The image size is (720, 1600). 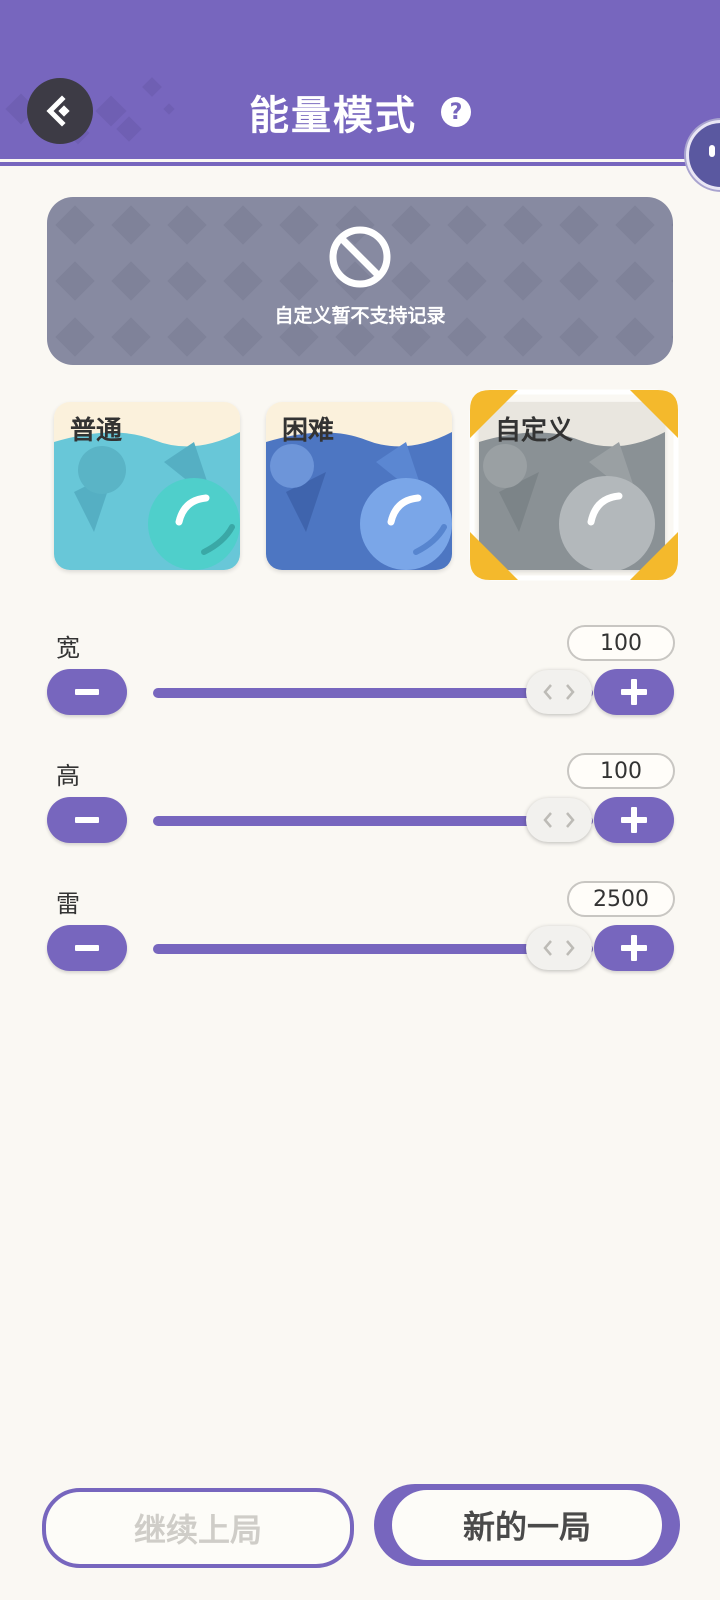 I want to click on height-increase-button, so click(x=634, y=820).